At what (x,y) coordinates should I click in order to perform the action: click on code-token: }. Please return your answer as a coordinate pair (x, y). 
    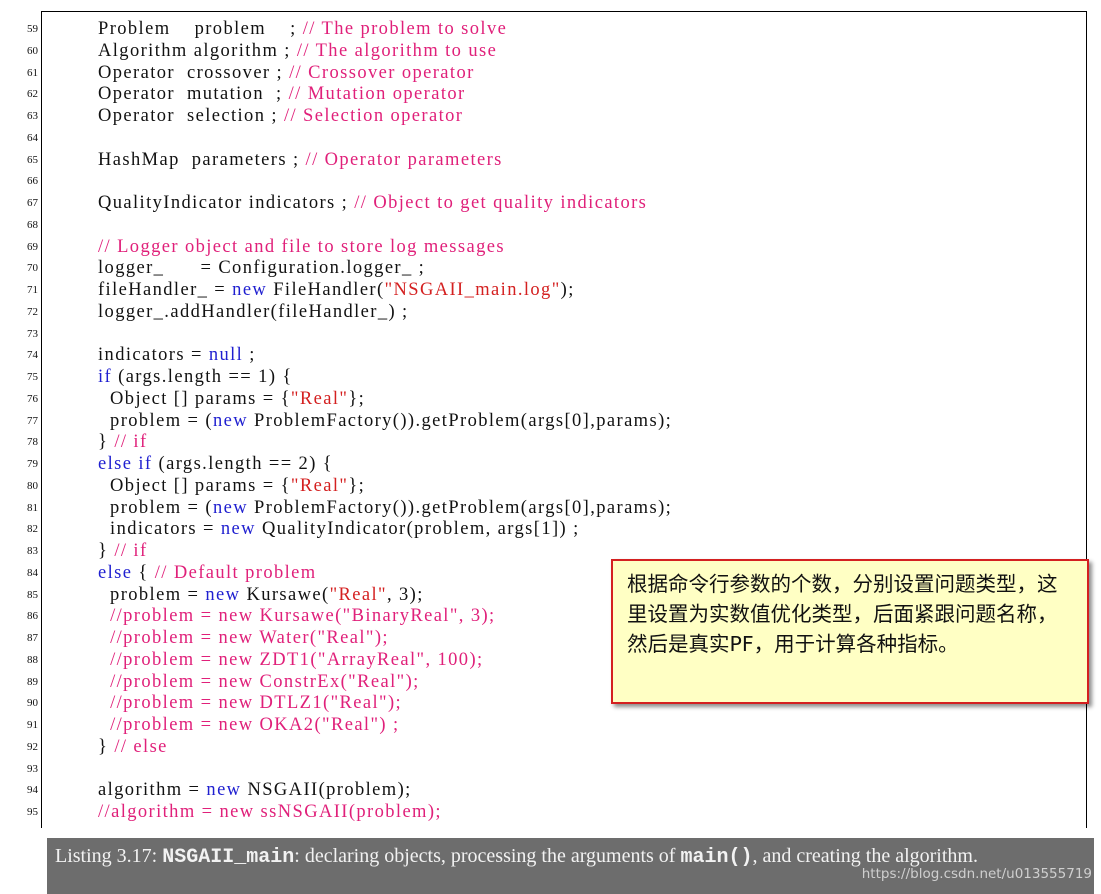
    Looking at the image, I should click on (106, 746).